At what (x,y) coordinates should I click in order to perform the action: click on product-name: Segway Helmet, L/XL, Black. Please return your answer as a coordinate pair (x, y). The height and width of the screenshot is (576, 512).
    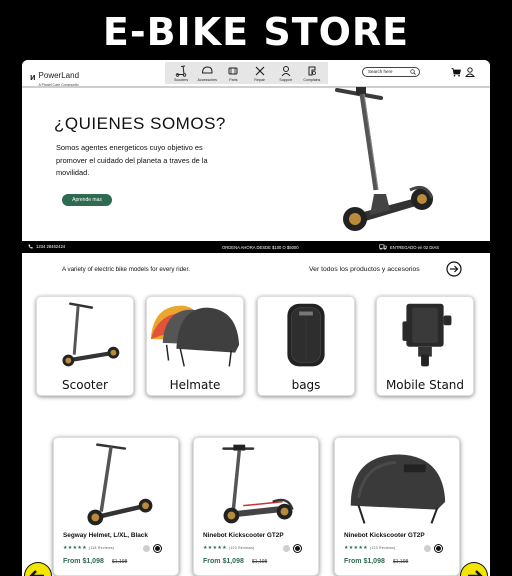
    Looking at the image, I should click on (105, 535).